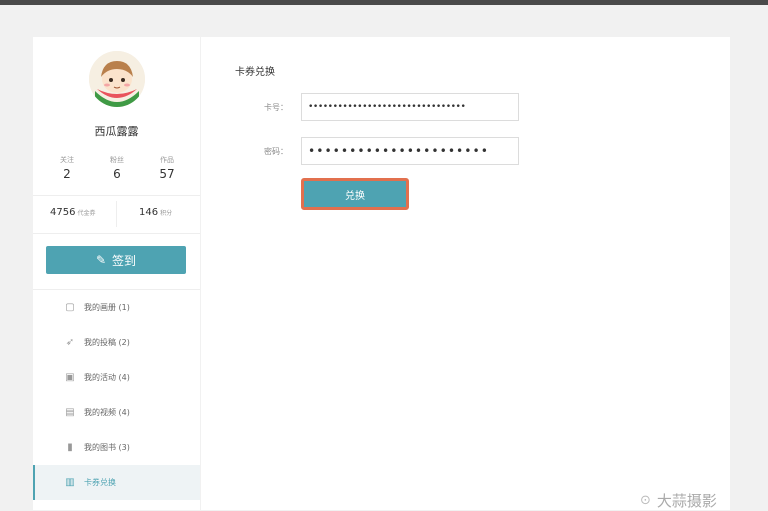 This screenshot has width=768, height=511. I want to click on stat-works: 作品 57, so click(167, 168).